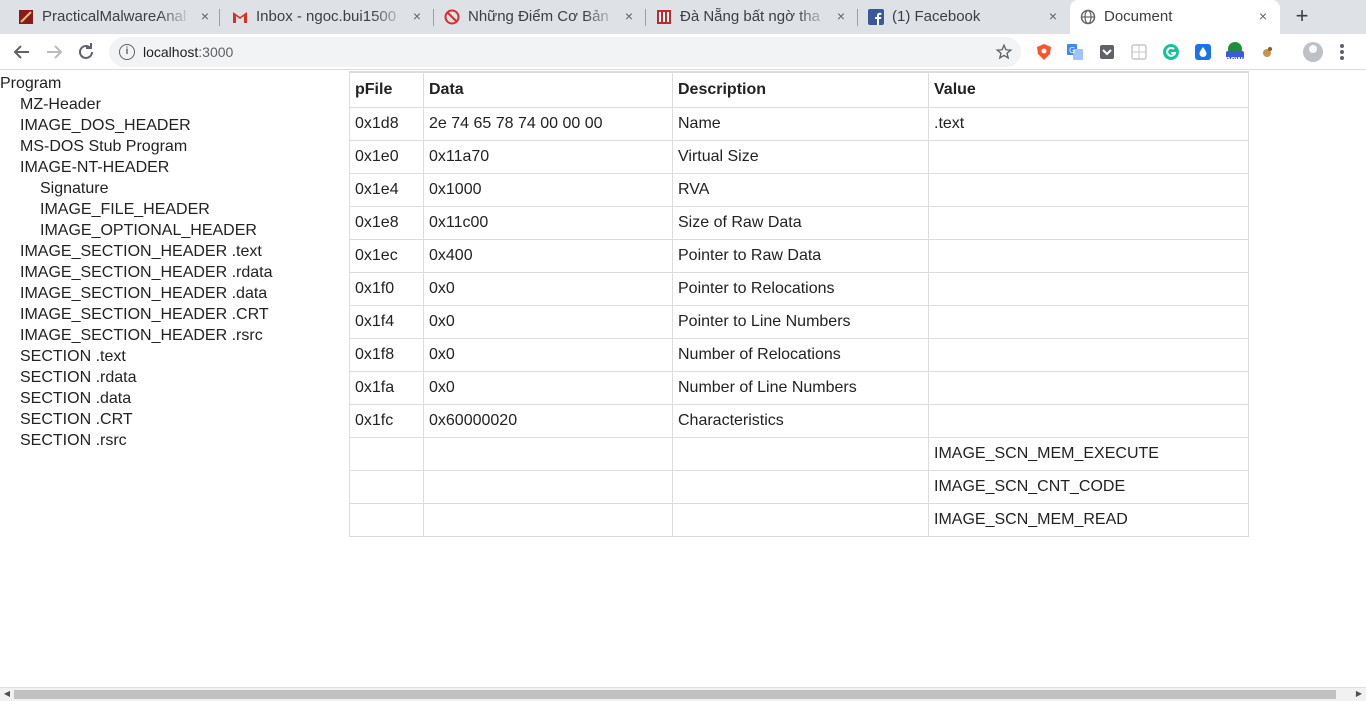 The height and width of the screenshot is (701, 1366). Describe the element at coordinates (127, 52) in the screenshot. I see `site-info-icon: i` at that location.